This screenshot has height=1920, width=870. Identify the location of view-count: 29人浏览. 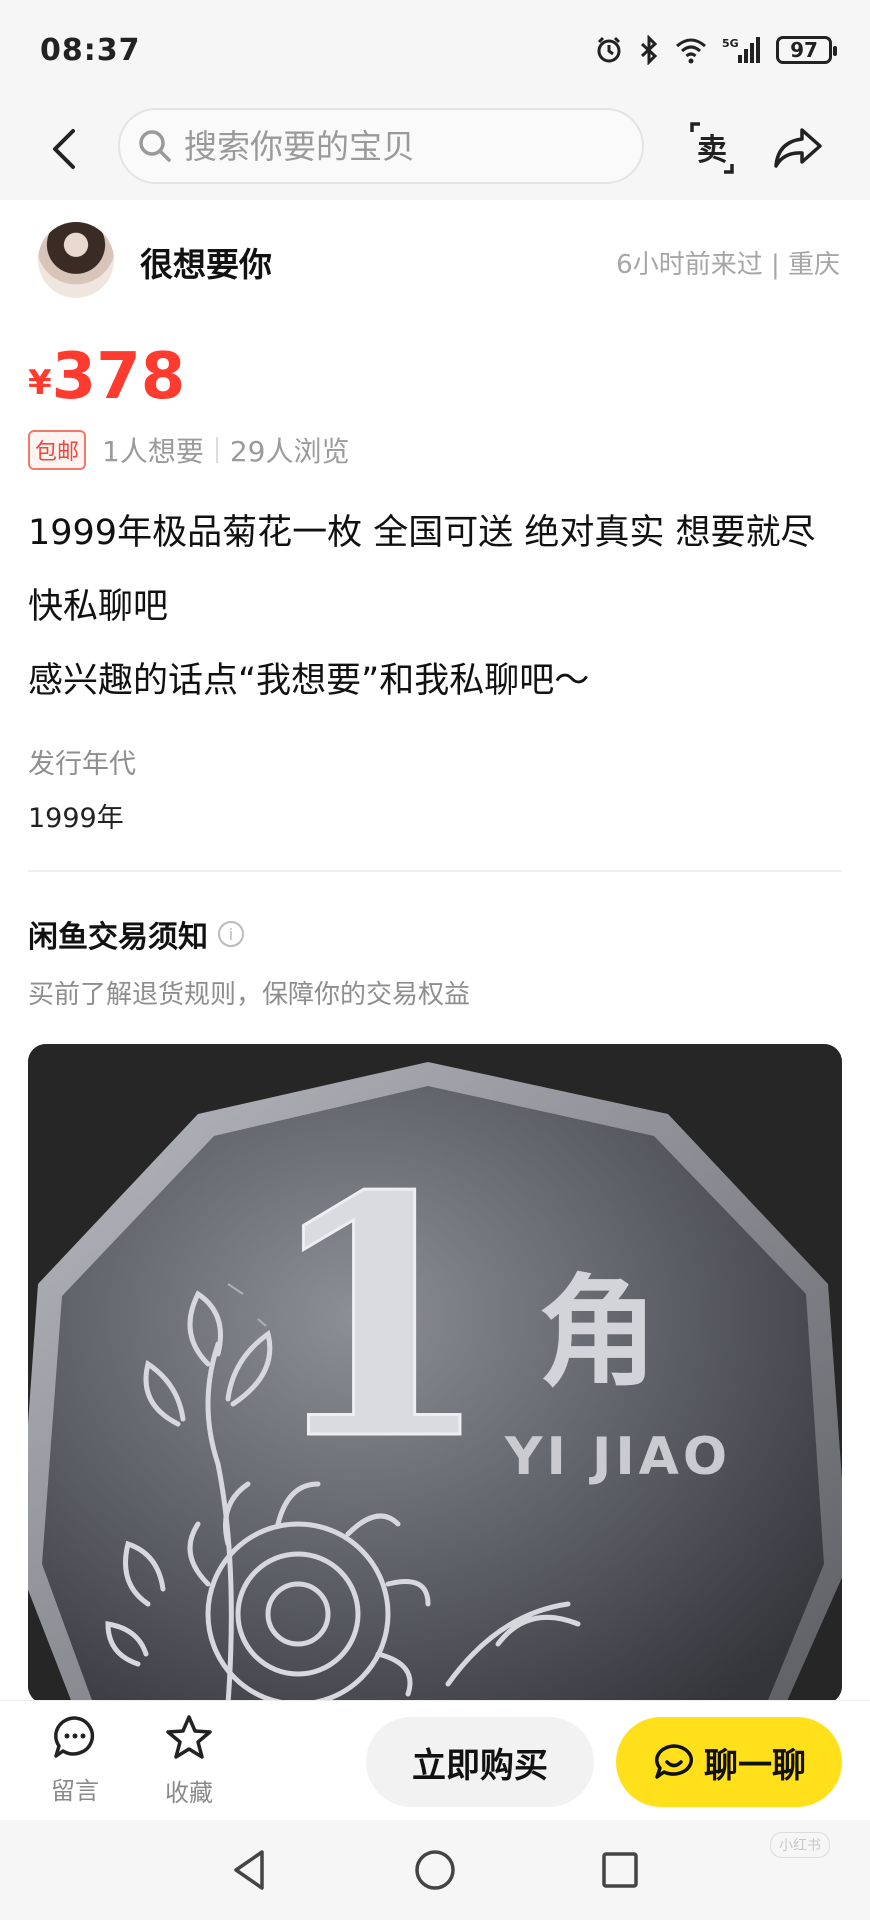
(289, 451).